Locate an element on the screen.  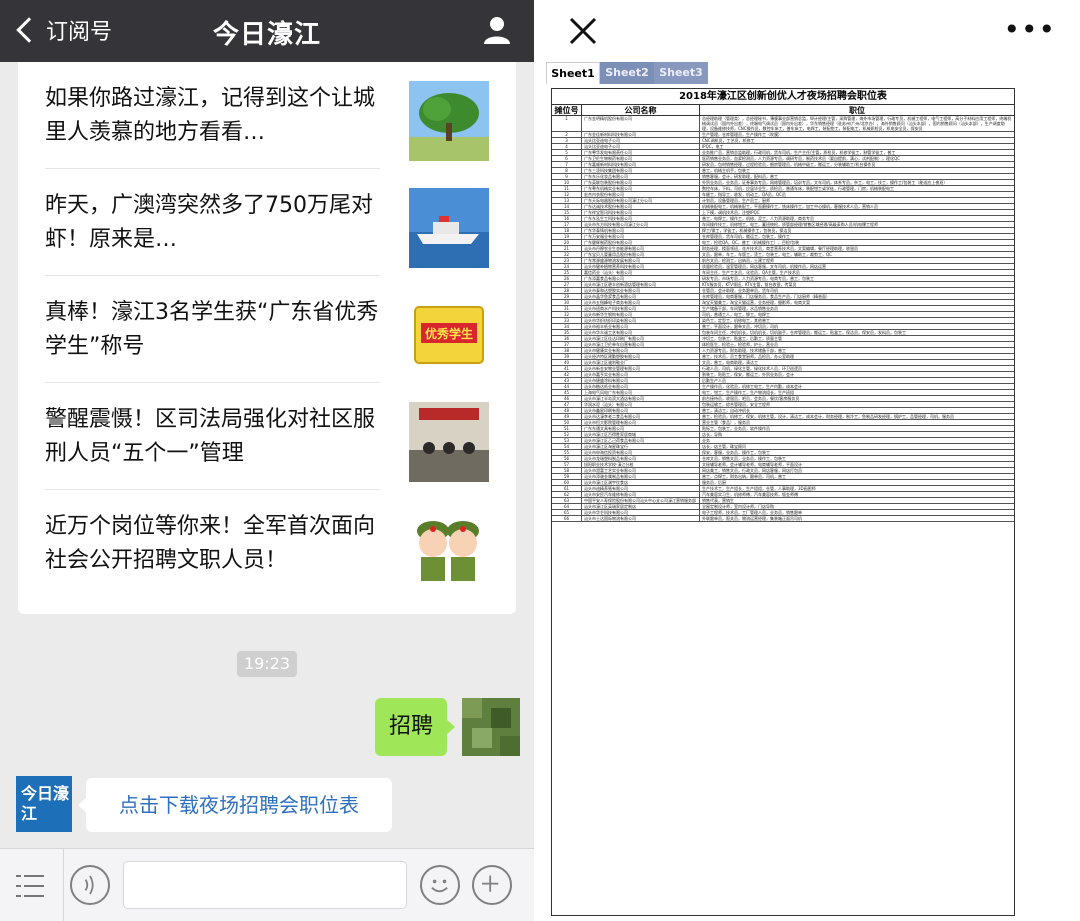
positions-cell: 冲切工，包装工，贴盒工，后勤工，质量主管 is located at coordinates (742, 338).